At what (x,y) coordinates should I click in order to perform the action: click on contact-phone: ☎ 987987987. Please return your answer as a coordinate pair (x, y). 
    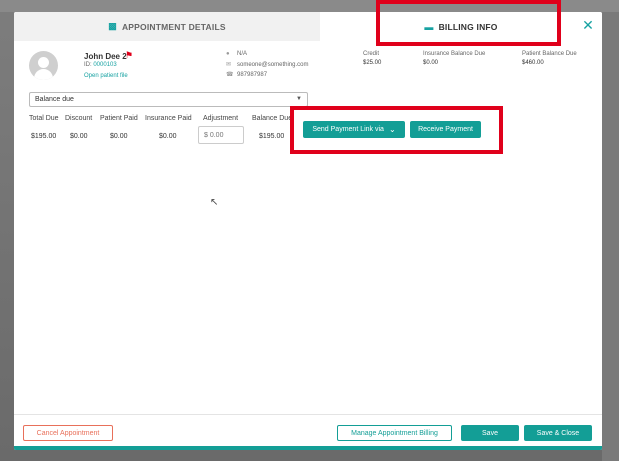
    Looking at the image, I should click on (247, 75).